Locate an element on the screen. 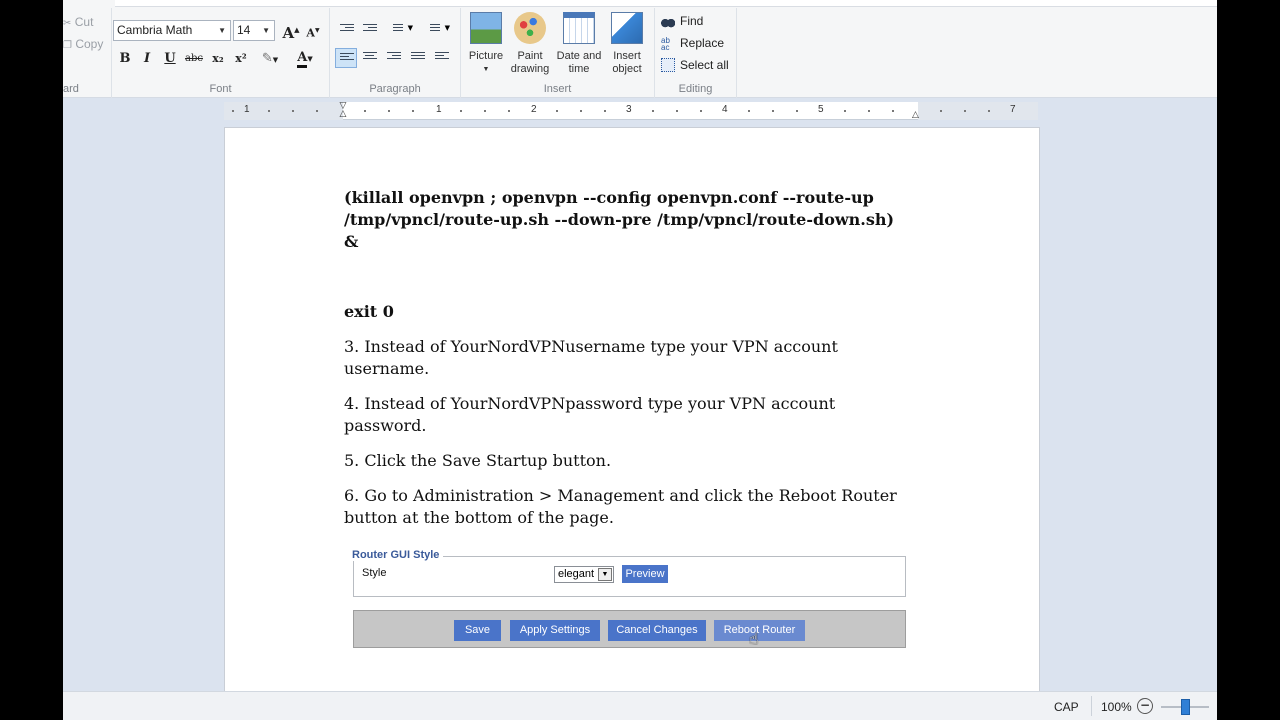  align-center-icon is located at coordinates (370, 57).